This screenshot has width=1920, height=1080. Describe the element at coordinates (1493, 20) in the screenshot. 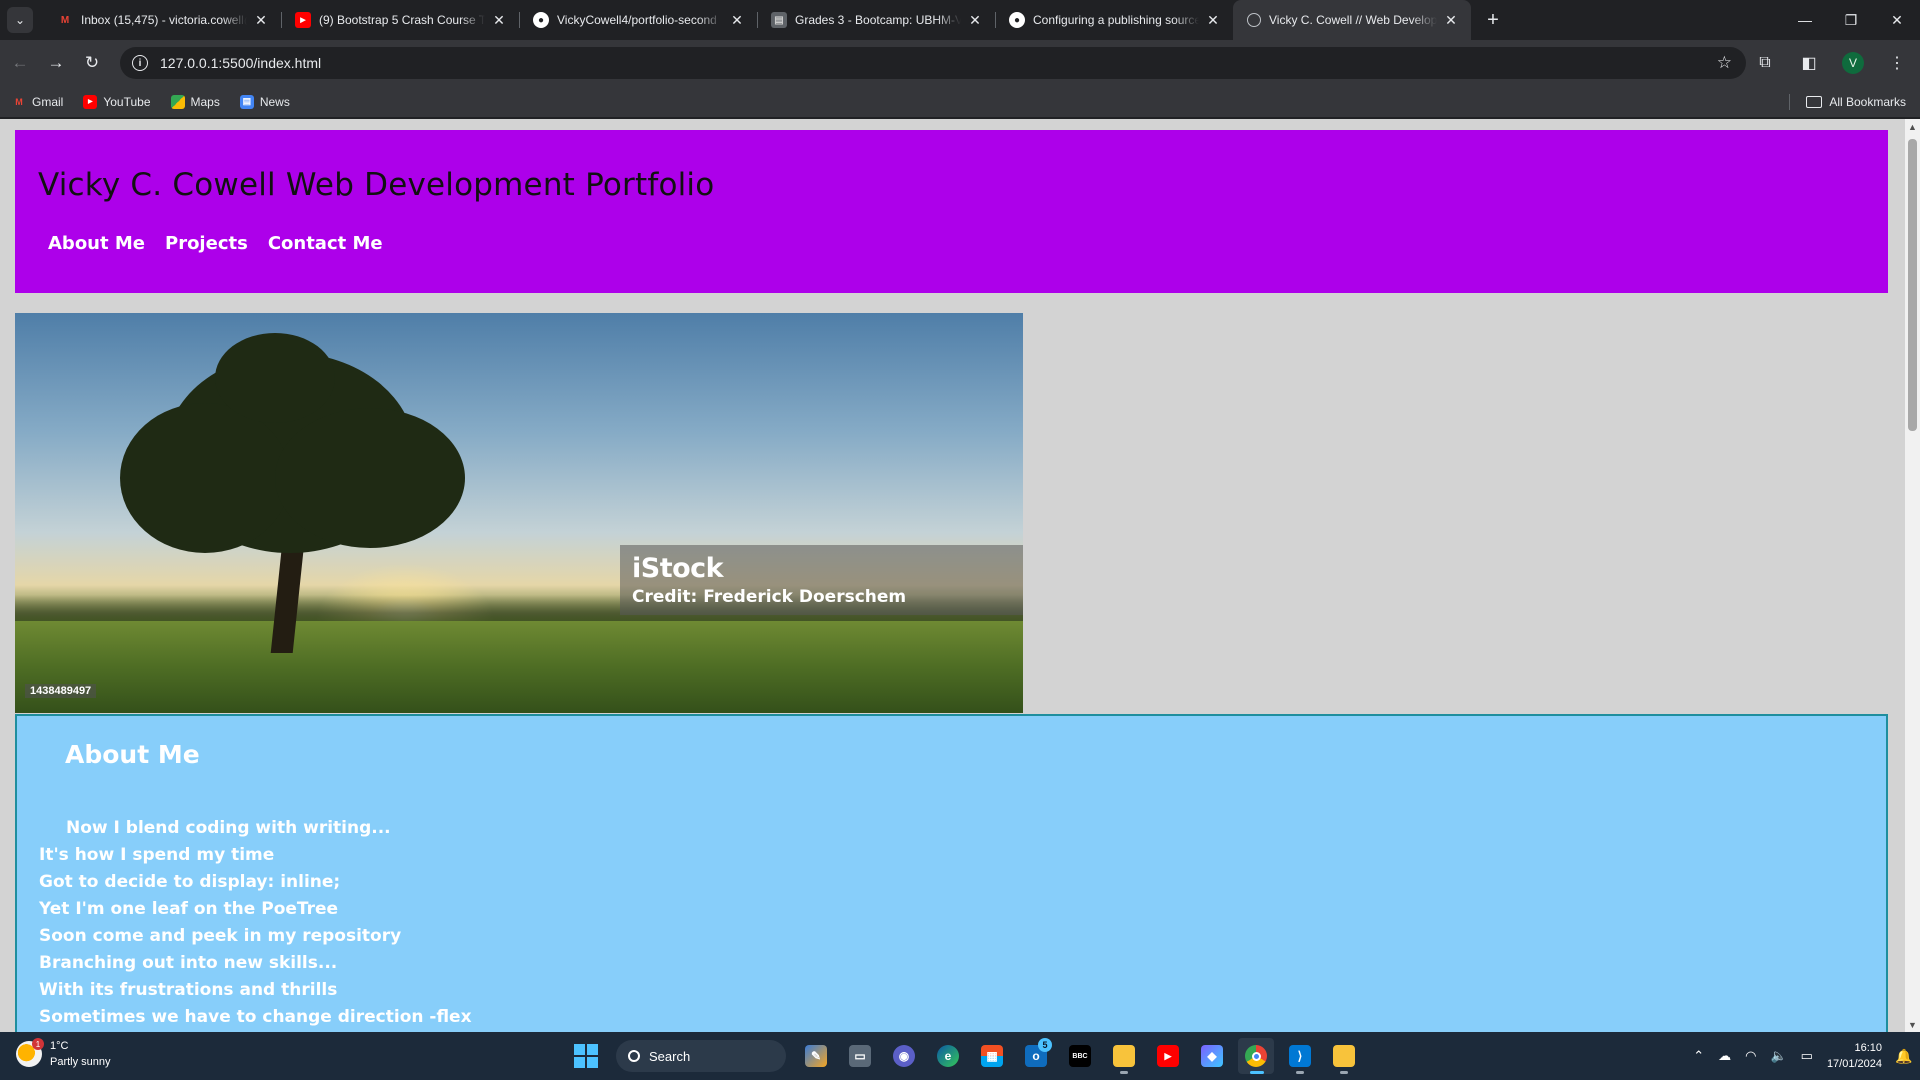

I see `new-tab-button: +` at that location.